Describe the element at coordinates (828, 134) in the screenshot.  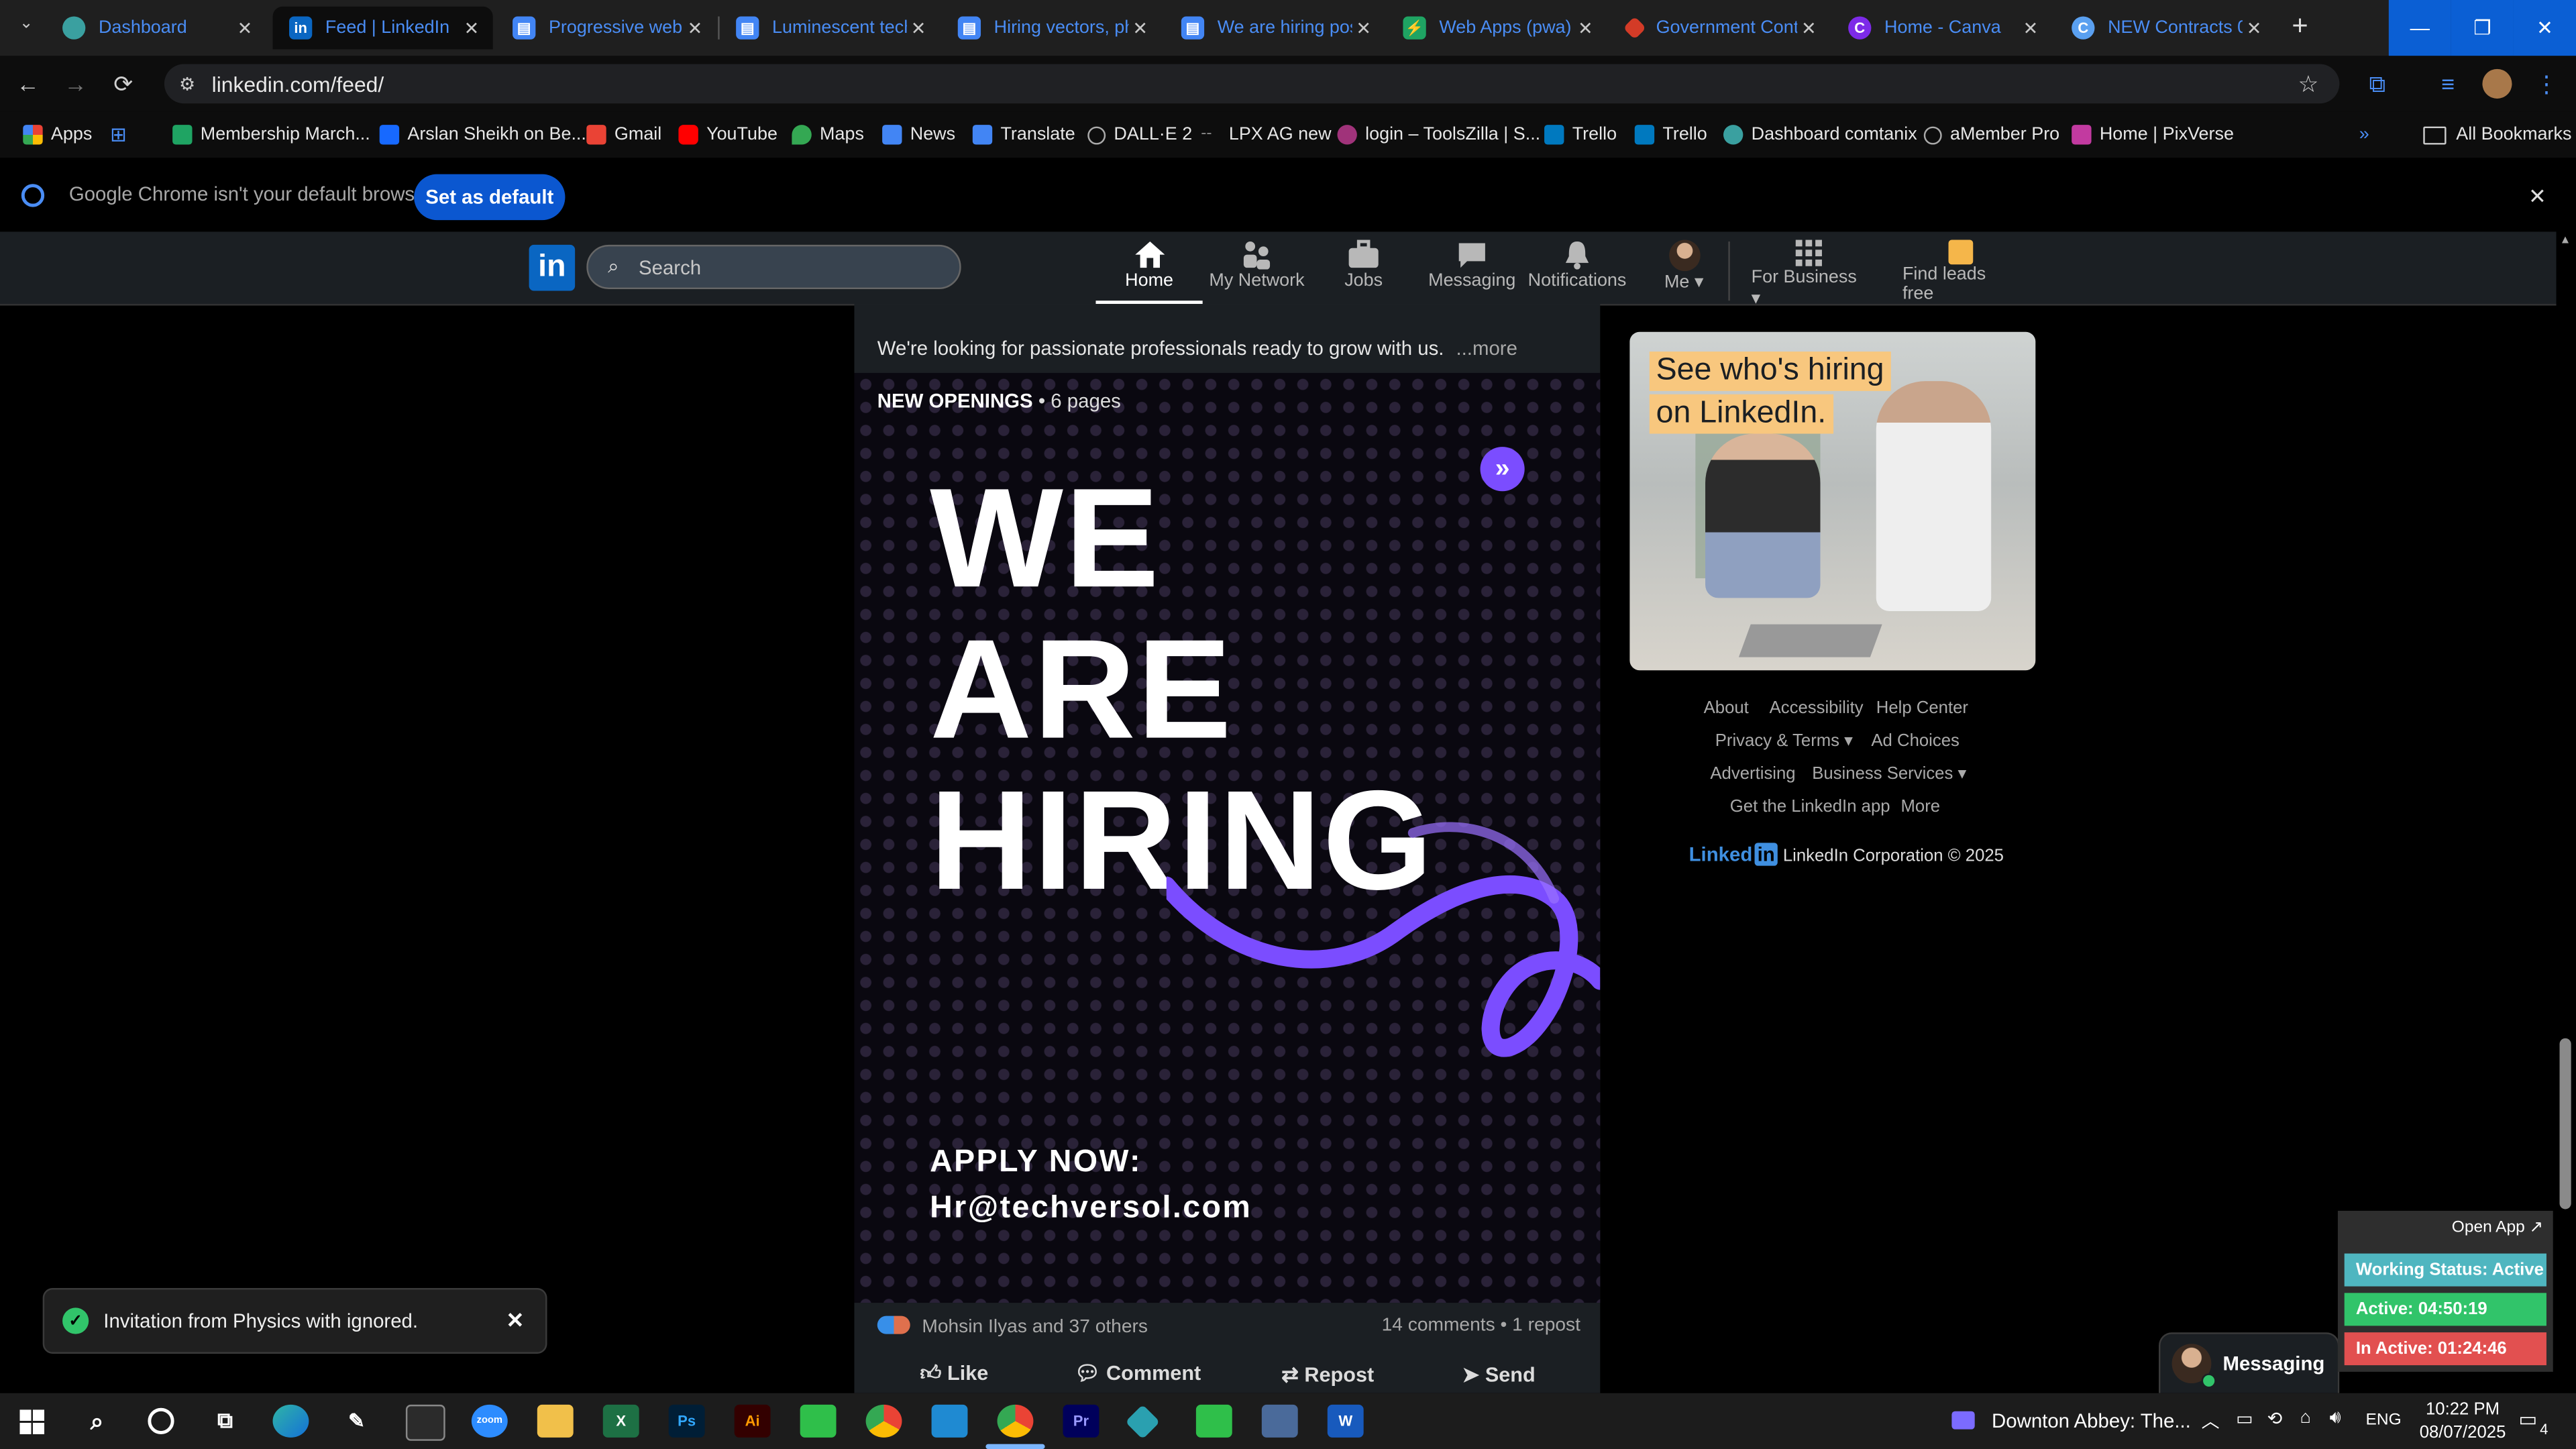
I see `bookmark-maps: Maps` at that location.